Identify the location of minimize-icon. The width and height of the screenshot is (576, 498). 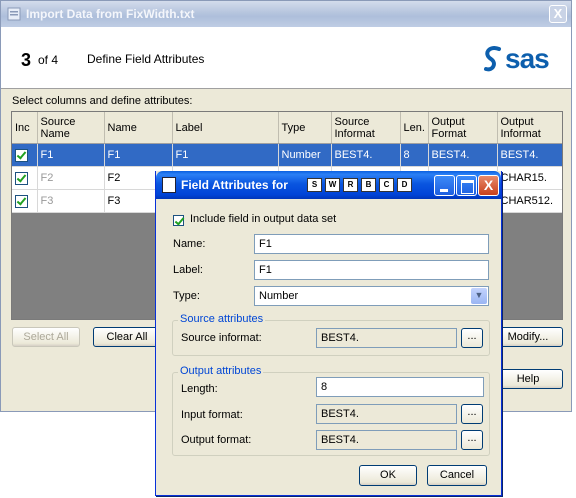
(444, 190).